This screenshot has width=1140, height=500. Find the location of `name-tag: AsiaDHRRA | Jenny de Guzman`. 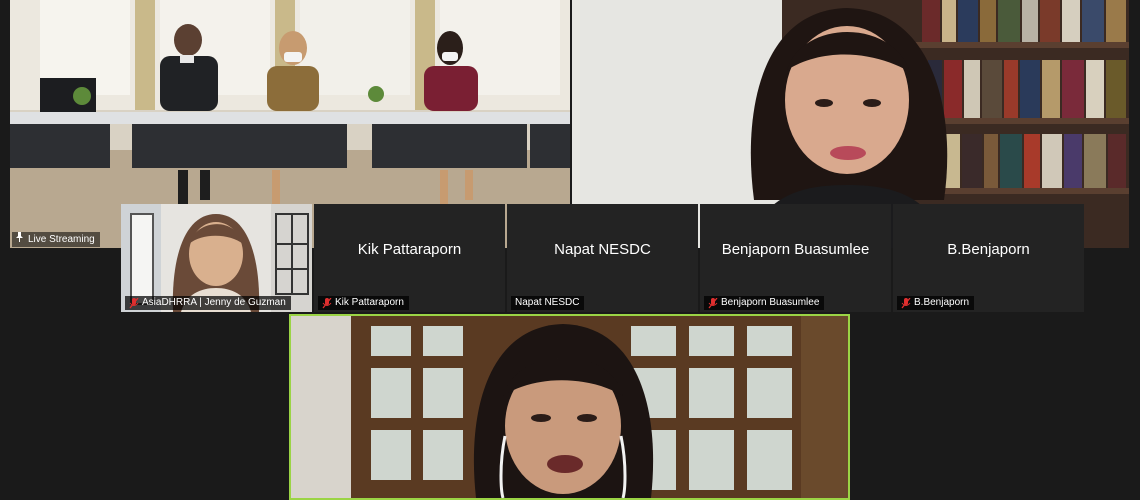

name-tag: AsiaDHRRA | Jenny de Guzman is located at coordinates (208, 303).